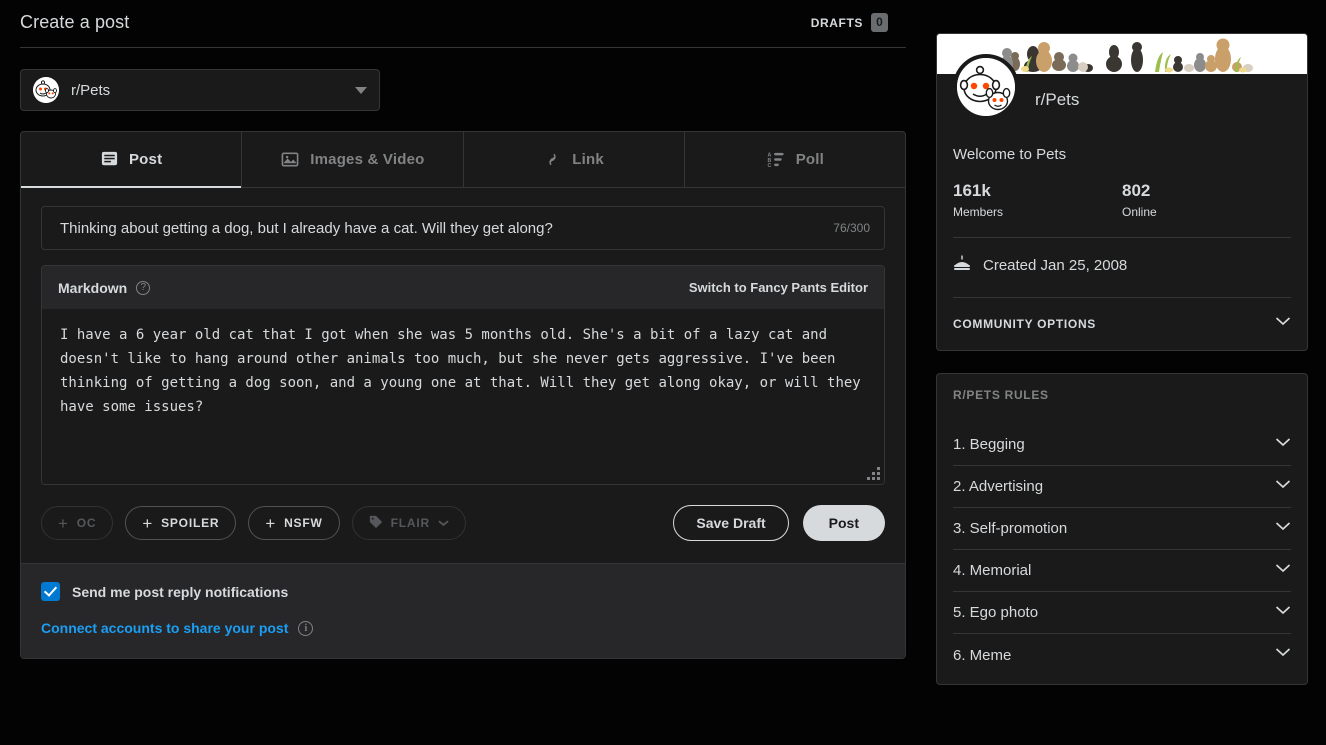 The width and height of the screenshot is (1326, 745). Describe the element at coordinates (290, 159) in the screenshot. I see `image-icon` at that location.